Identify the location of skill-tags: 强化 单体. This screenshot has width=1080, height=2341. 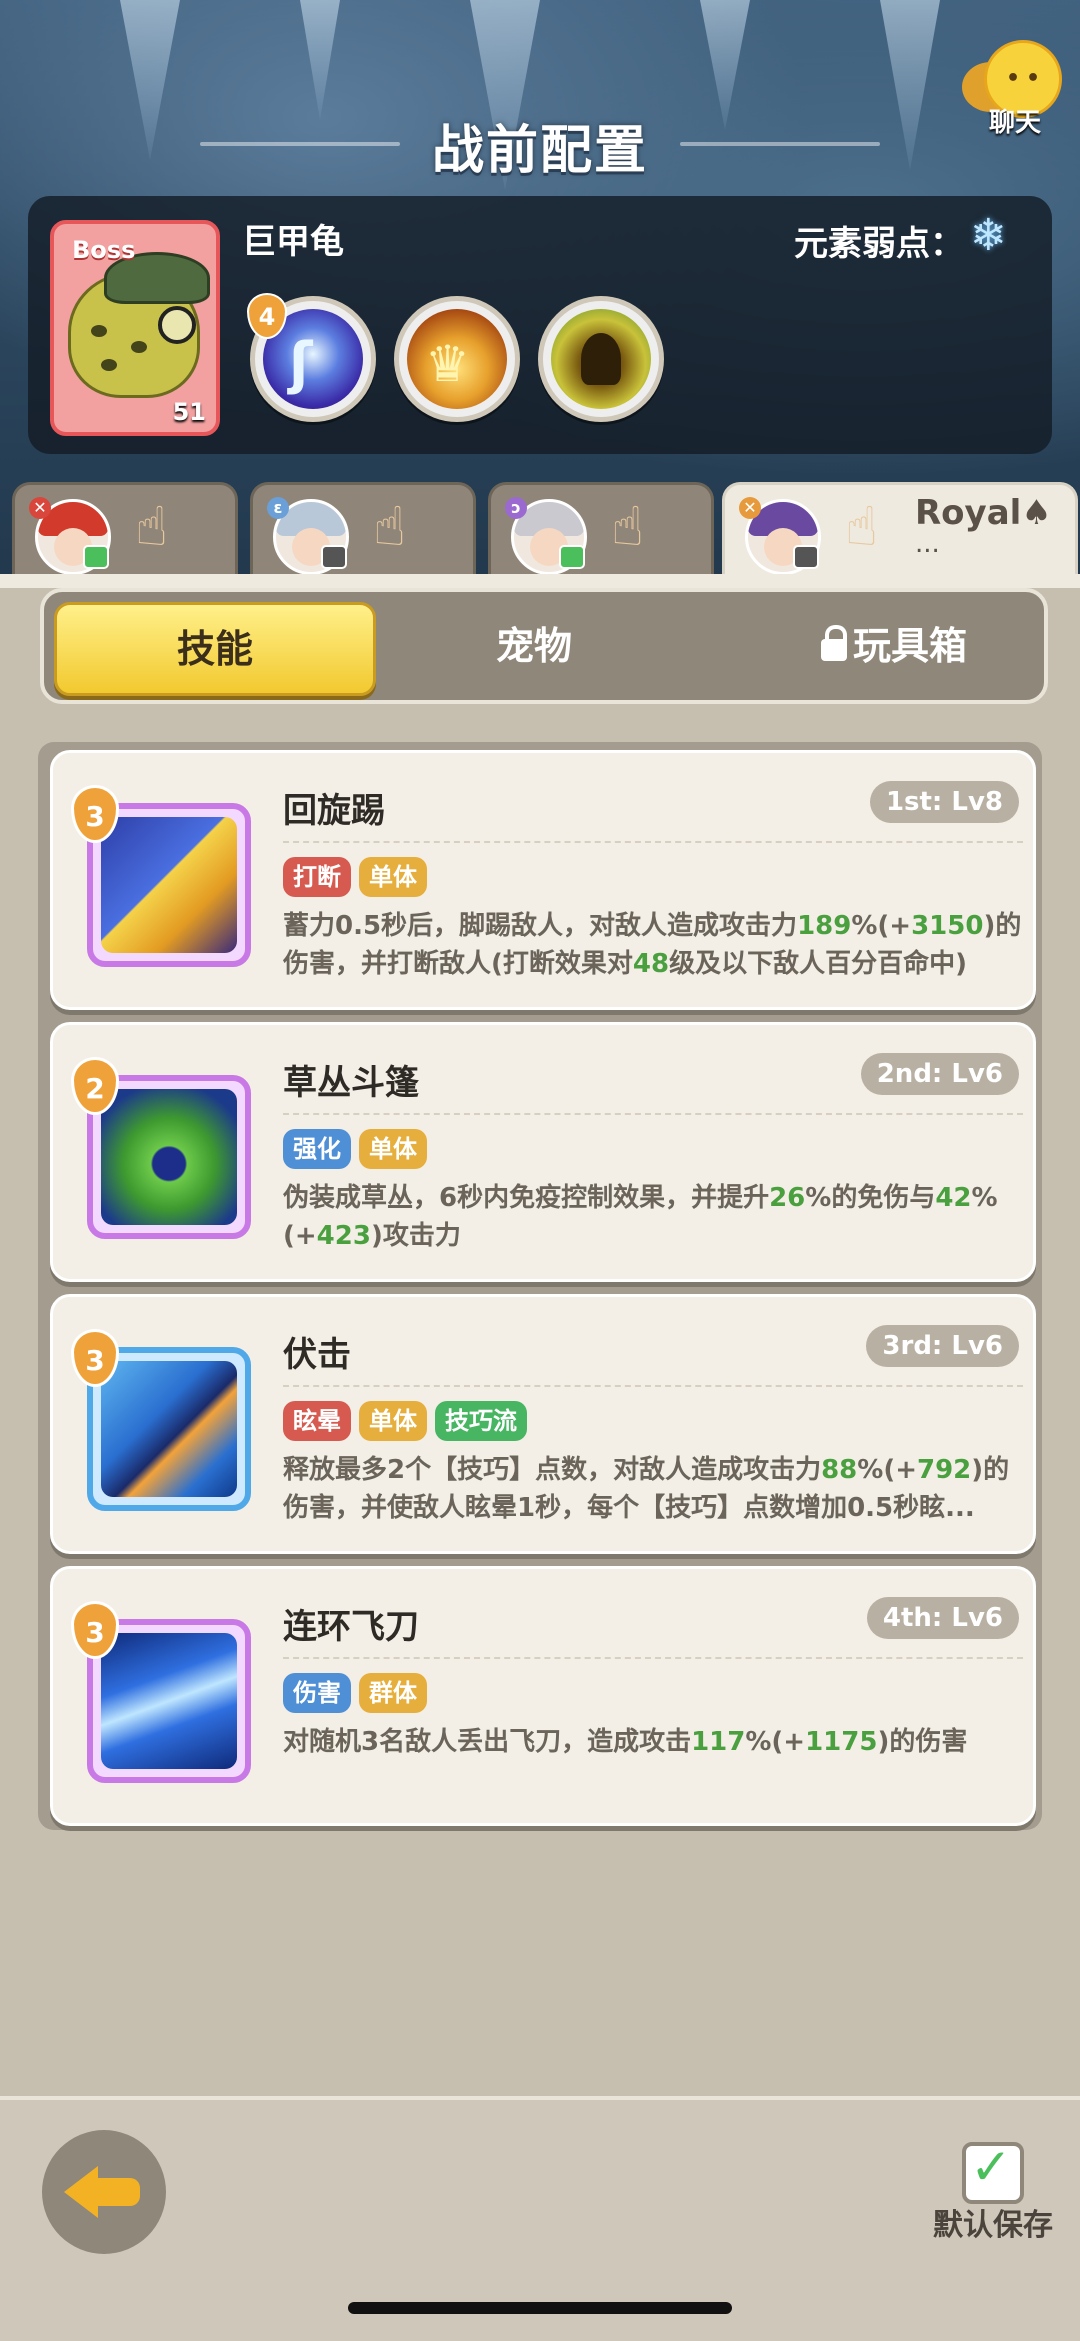
(355, 1149).